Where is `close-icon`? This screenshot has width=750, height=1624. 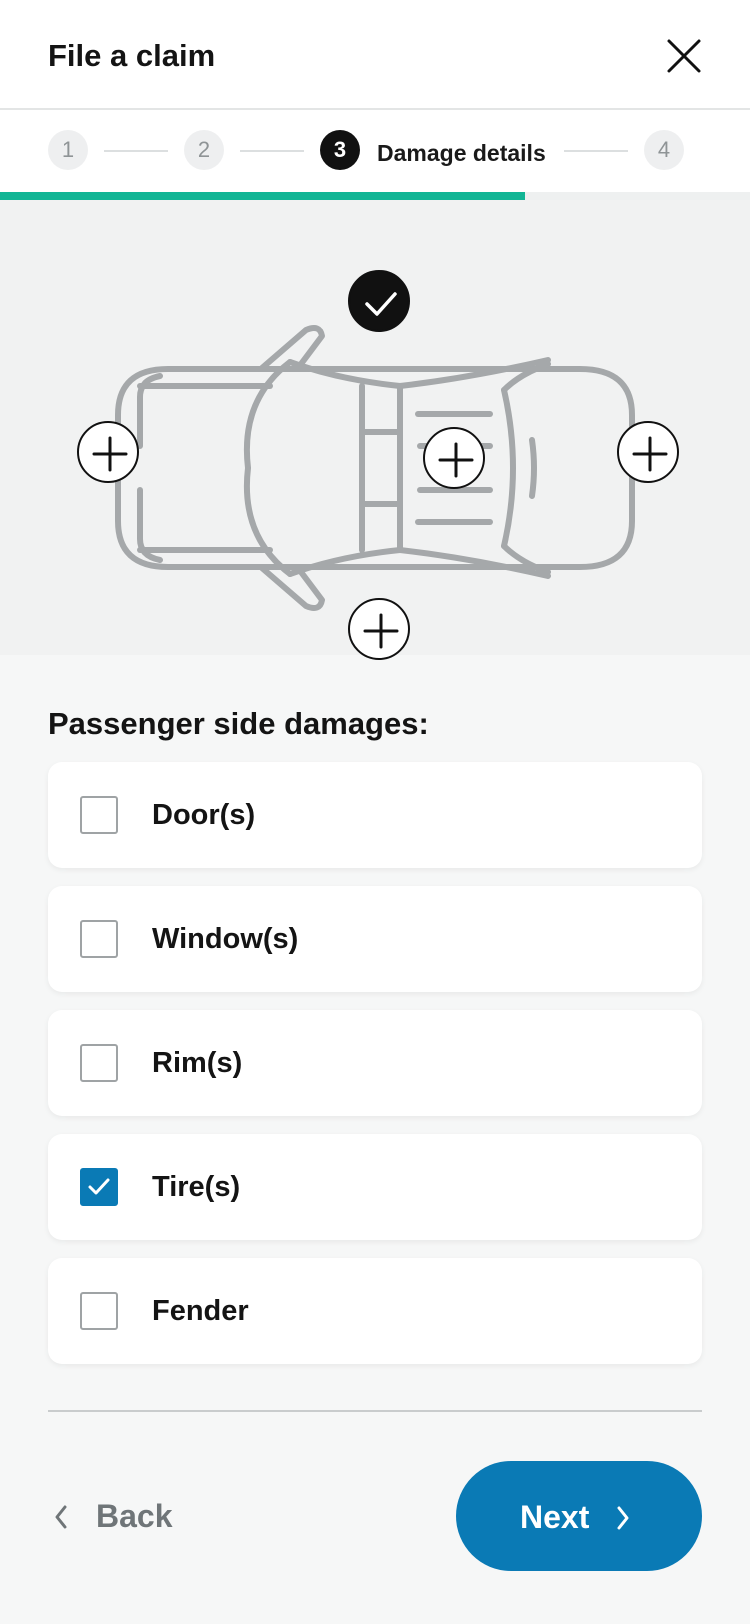
close-icon is located at coordinates (684, 56).